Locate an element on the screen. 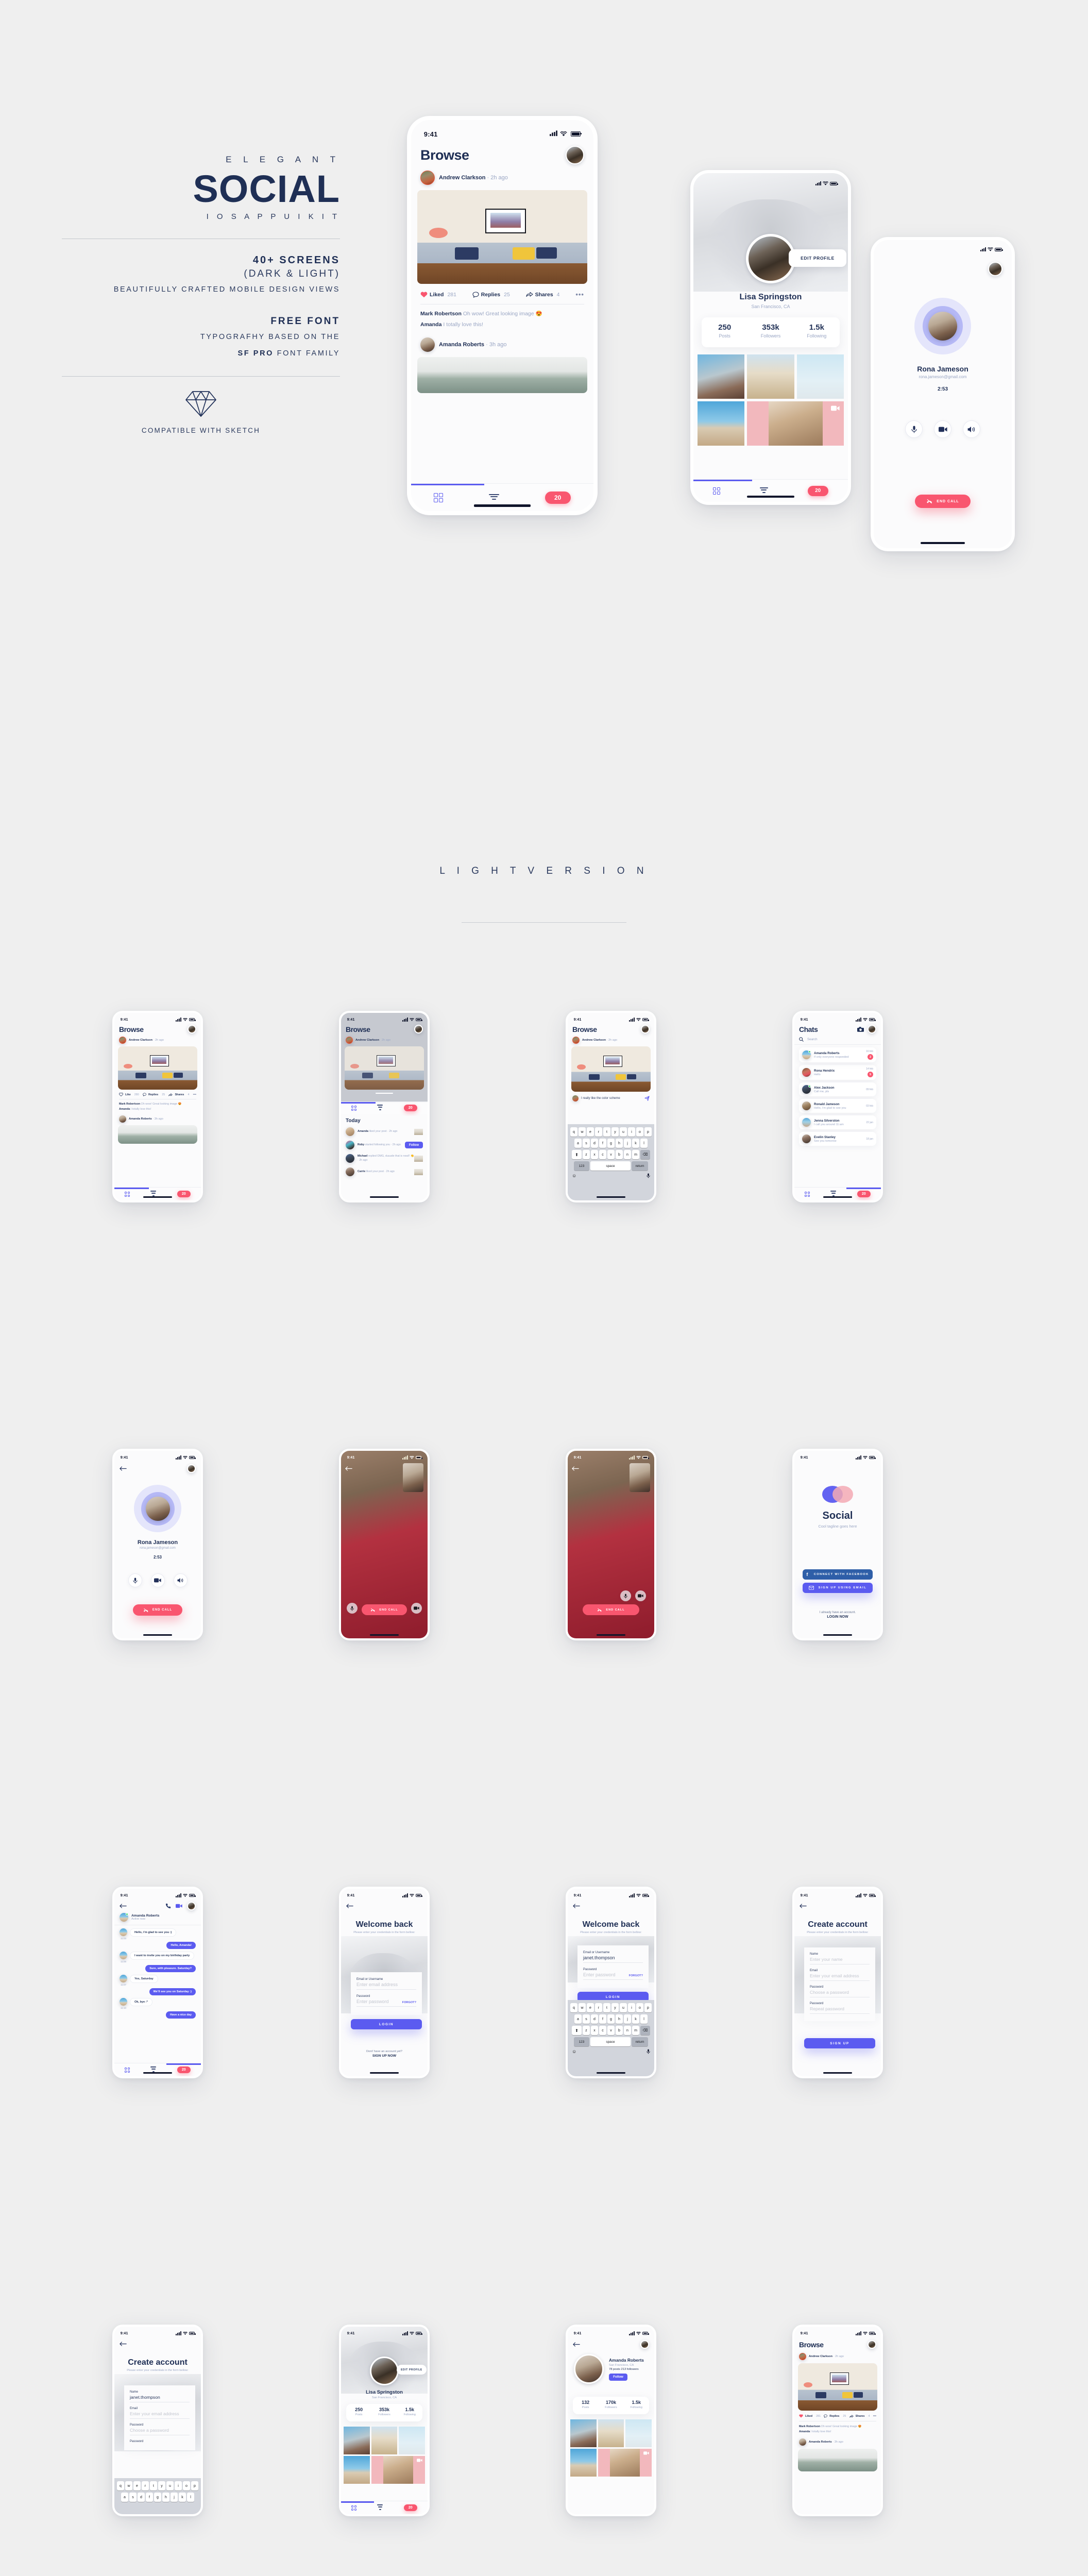 The height and width of the screenshot is (2576, 1088). video-toggle-button is located at coordinates (942, 429).